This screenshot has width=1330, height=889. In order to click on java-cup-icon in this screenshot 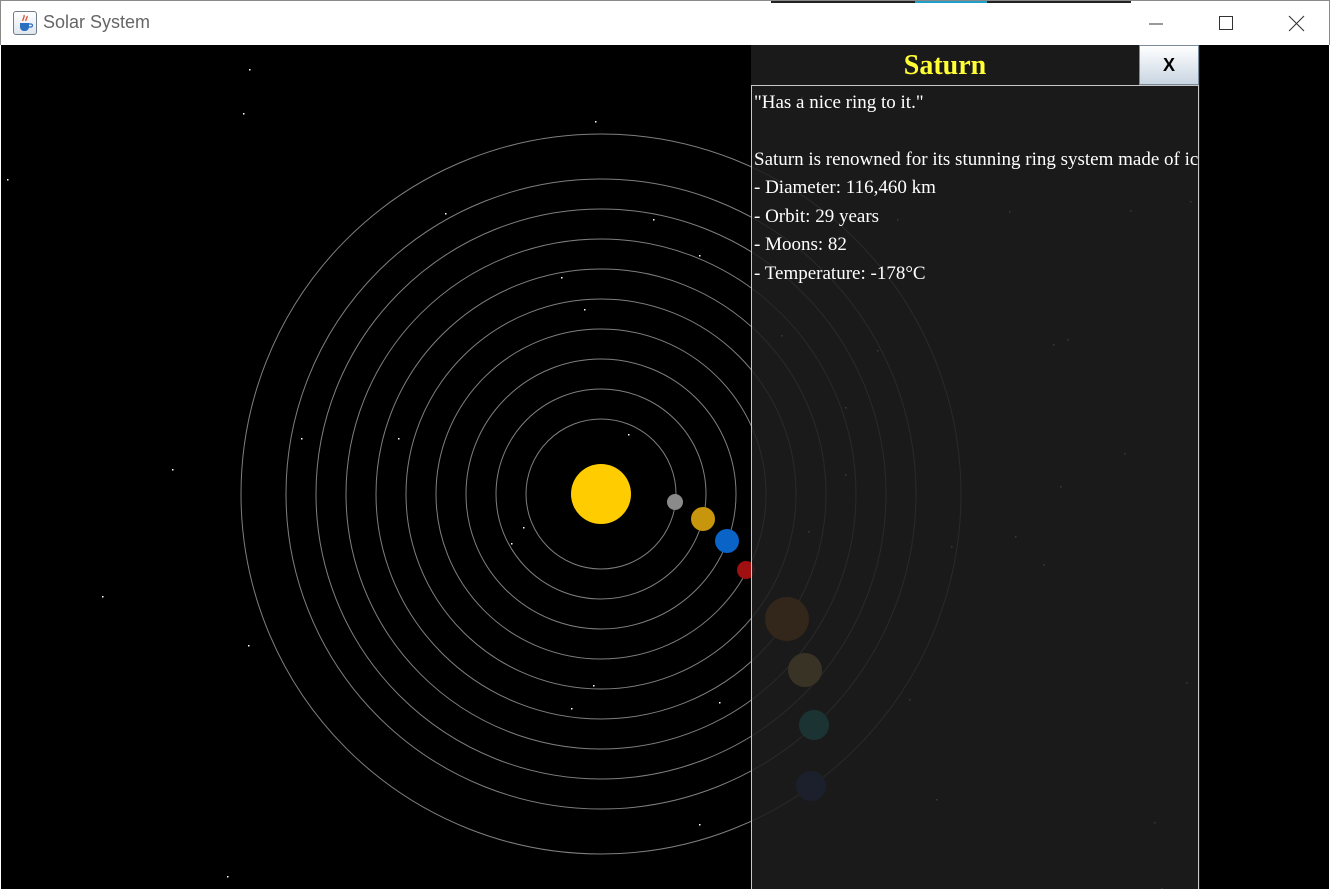, I will do `click(25, 23)`.